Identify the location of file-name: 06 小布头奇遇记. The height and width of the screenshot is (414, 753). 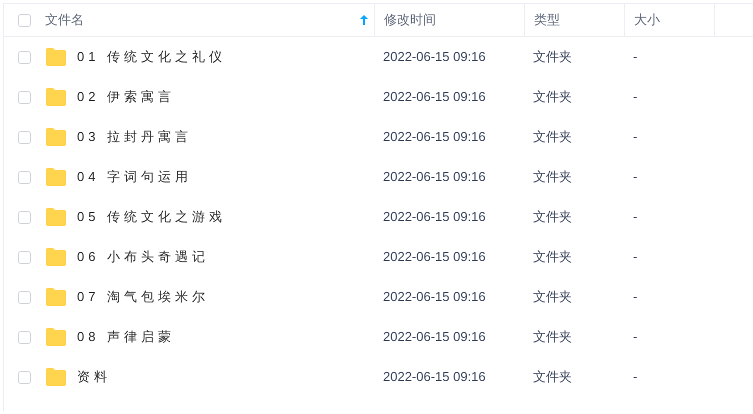
(143, 257).